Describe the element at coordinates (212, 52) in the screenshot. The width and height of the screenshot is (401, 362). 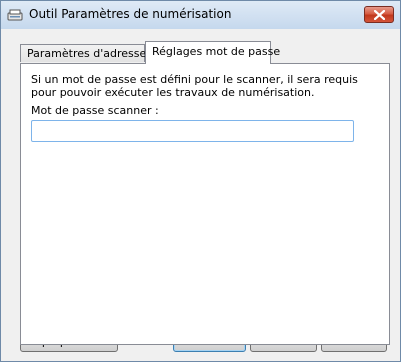
I see `tab-password-settings: Réglages mot de passe` at that location.